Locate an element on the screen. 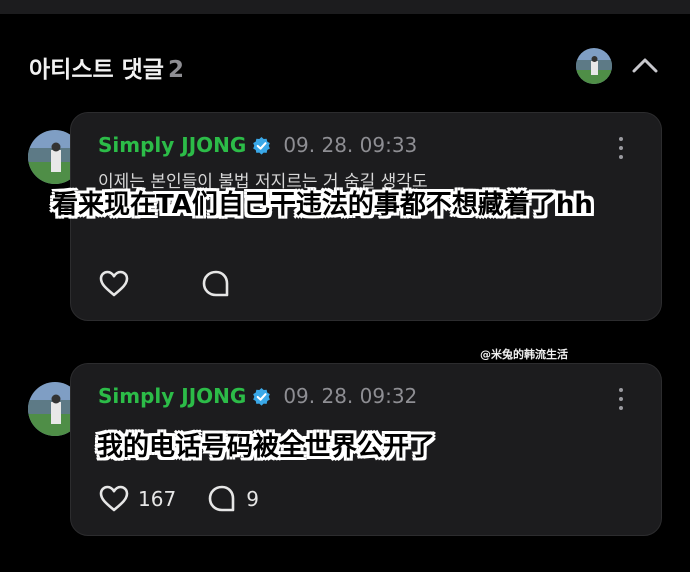  watermark: @米兔的韩流生活 is located at coordinates (524, 354).